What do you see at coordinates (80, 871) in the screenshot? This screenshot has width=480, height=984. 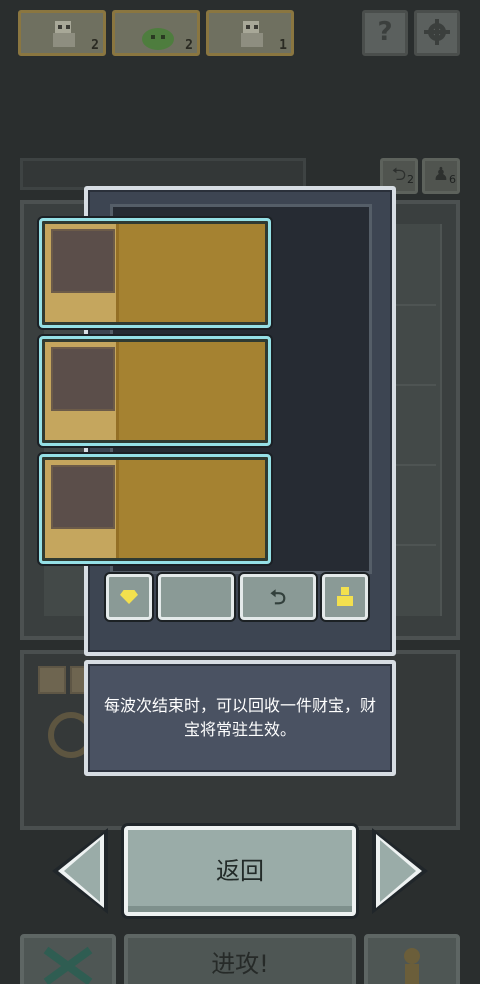 I see `prev-arrow-button` at bounding box center [80, 871].